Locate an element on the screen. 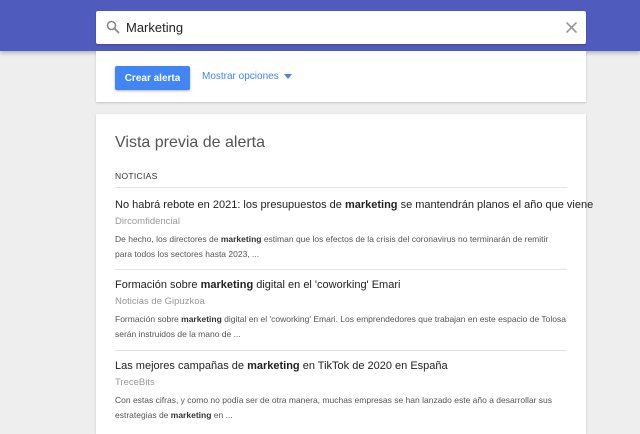 The image size is (640, 434). section-label: NOTICIAS is located at coordinates (136, 176).